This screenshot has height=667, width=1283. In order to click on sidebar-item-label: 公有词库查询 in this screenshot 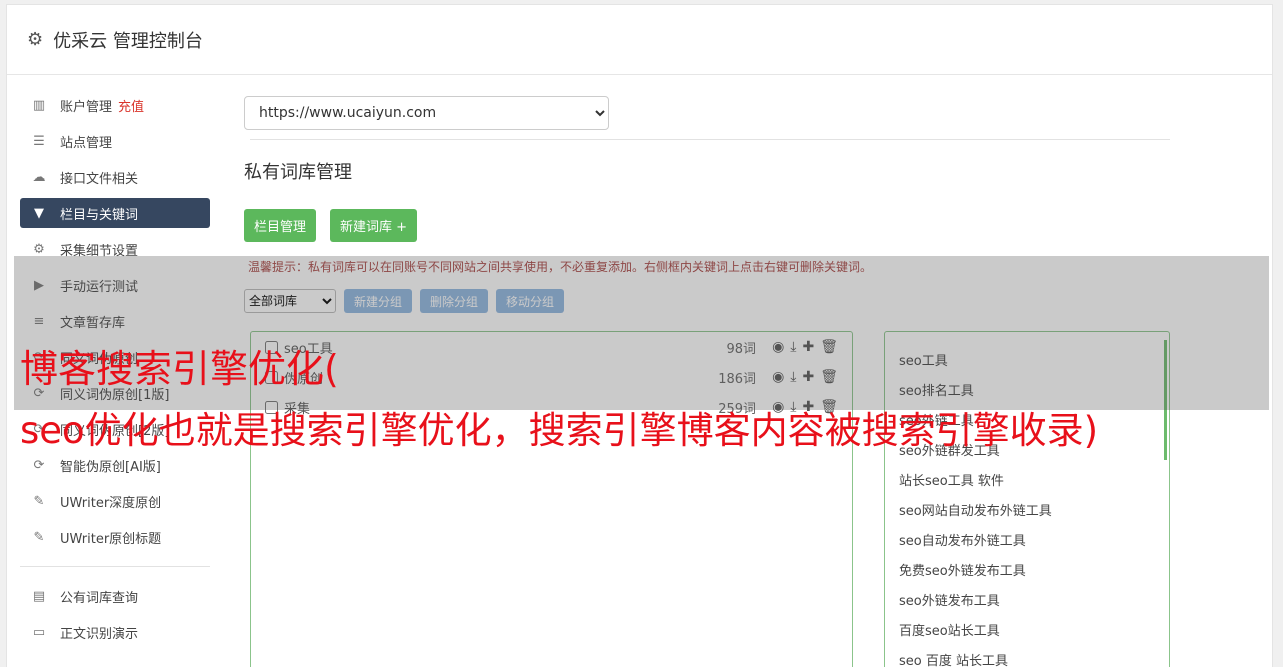, I will do `click(99, 598)`.